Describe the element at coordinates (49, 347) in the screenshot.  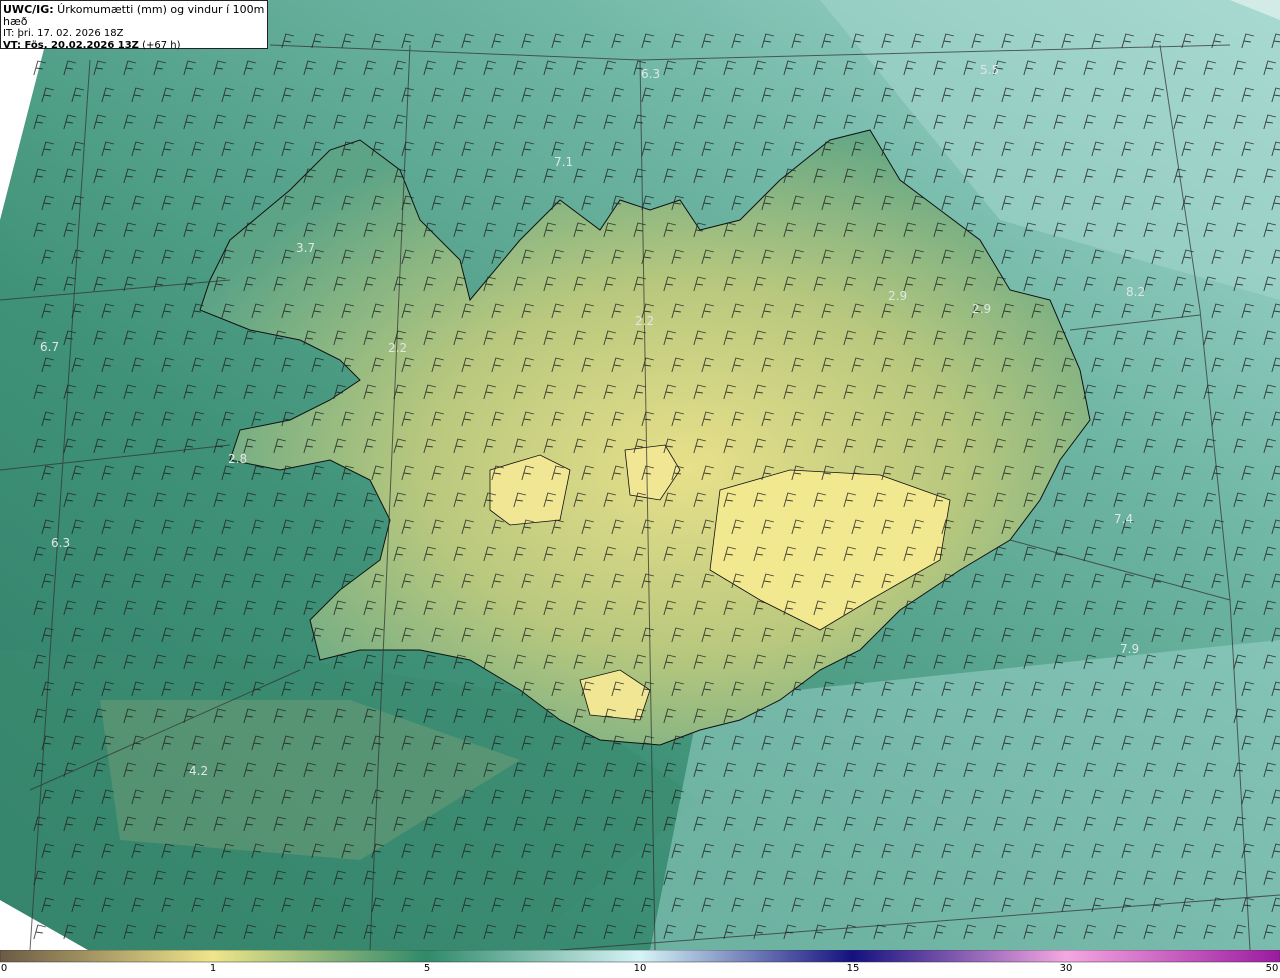
I see `map-label: 6.7` at that location.